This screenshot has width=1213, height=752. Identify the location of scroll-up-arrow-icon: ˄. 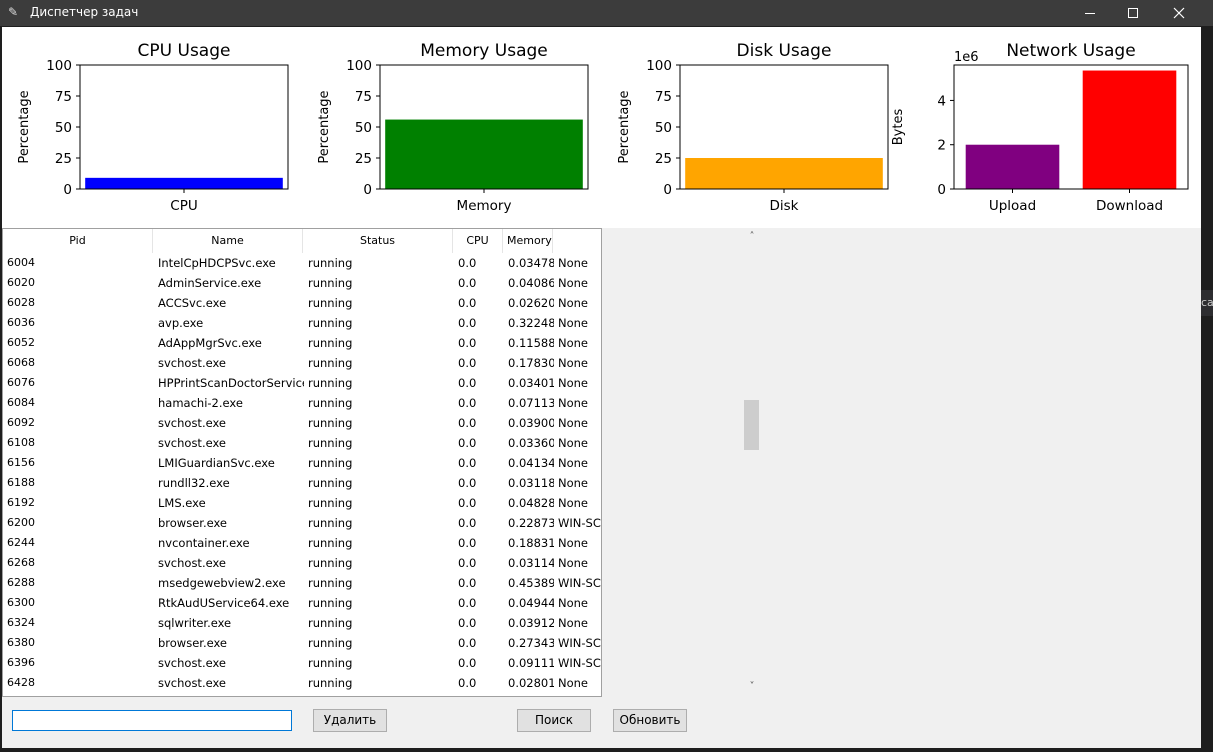
(752, 237).